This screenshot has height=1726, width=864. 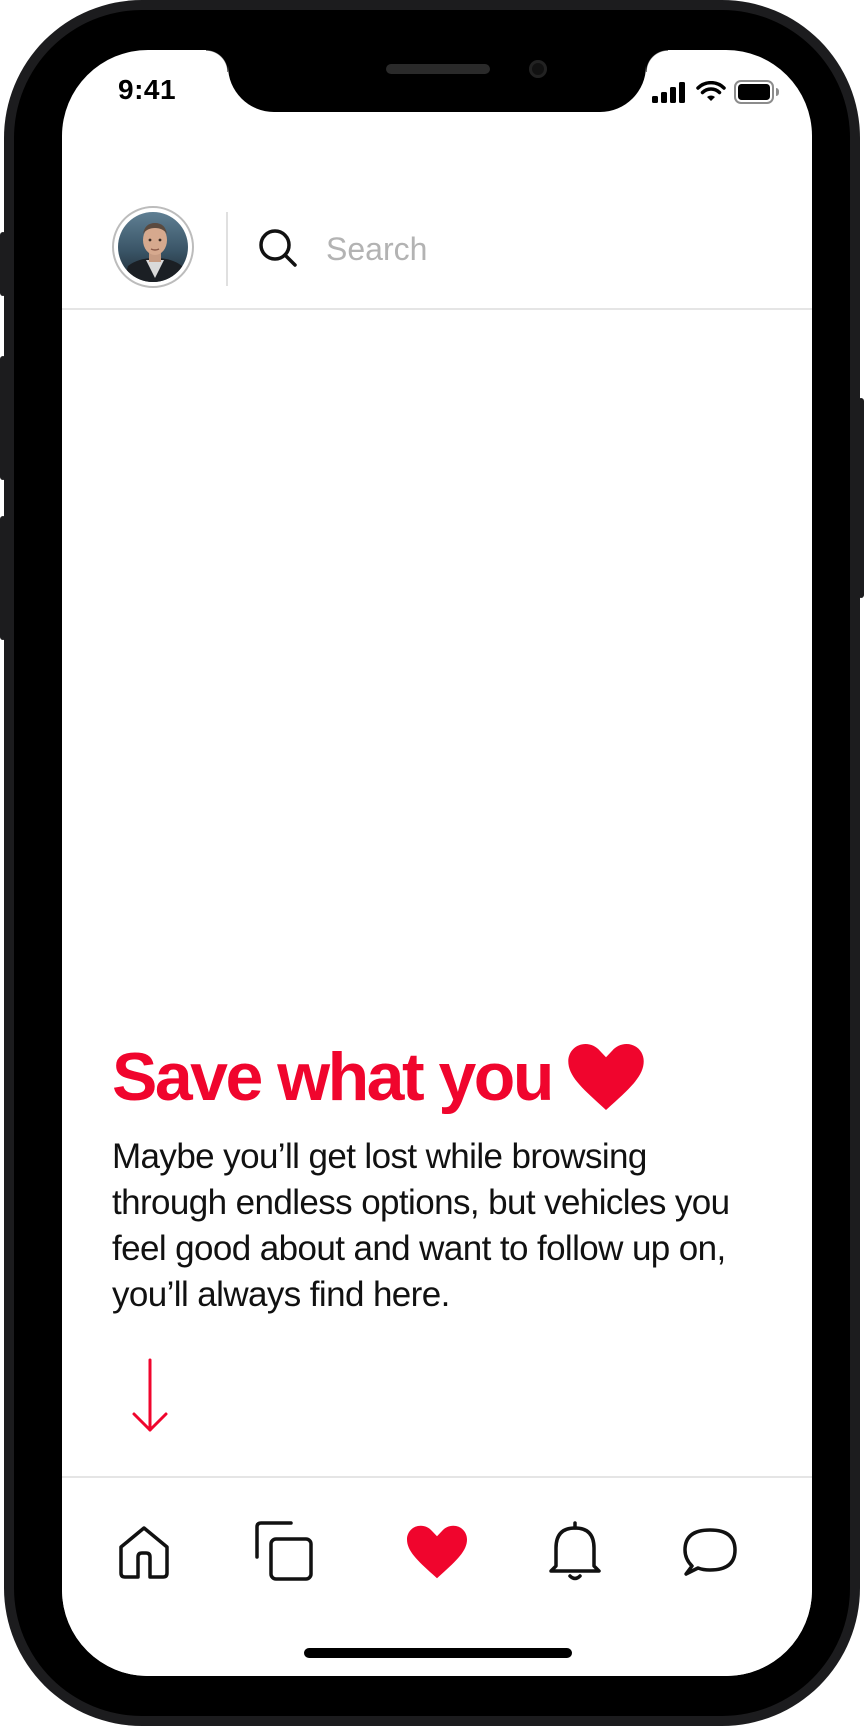 I want to click on chat-bubble-icon, so click(x=710, y=1552).